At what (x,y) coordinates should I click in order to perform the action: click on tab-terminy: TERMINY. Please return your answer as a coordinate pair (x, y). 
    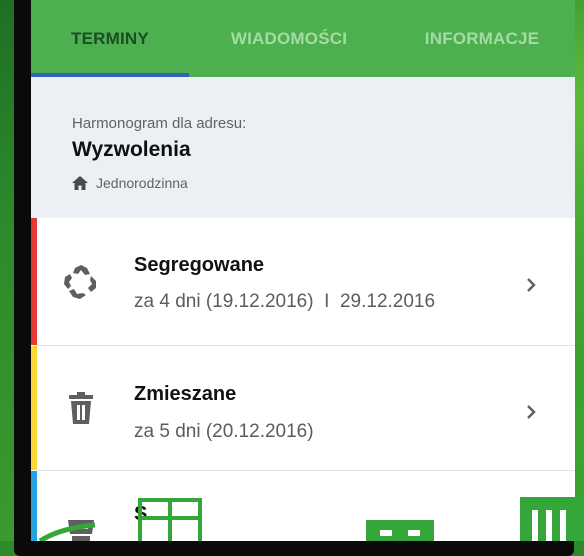
    Looking at the image, I should click on (110, 38).